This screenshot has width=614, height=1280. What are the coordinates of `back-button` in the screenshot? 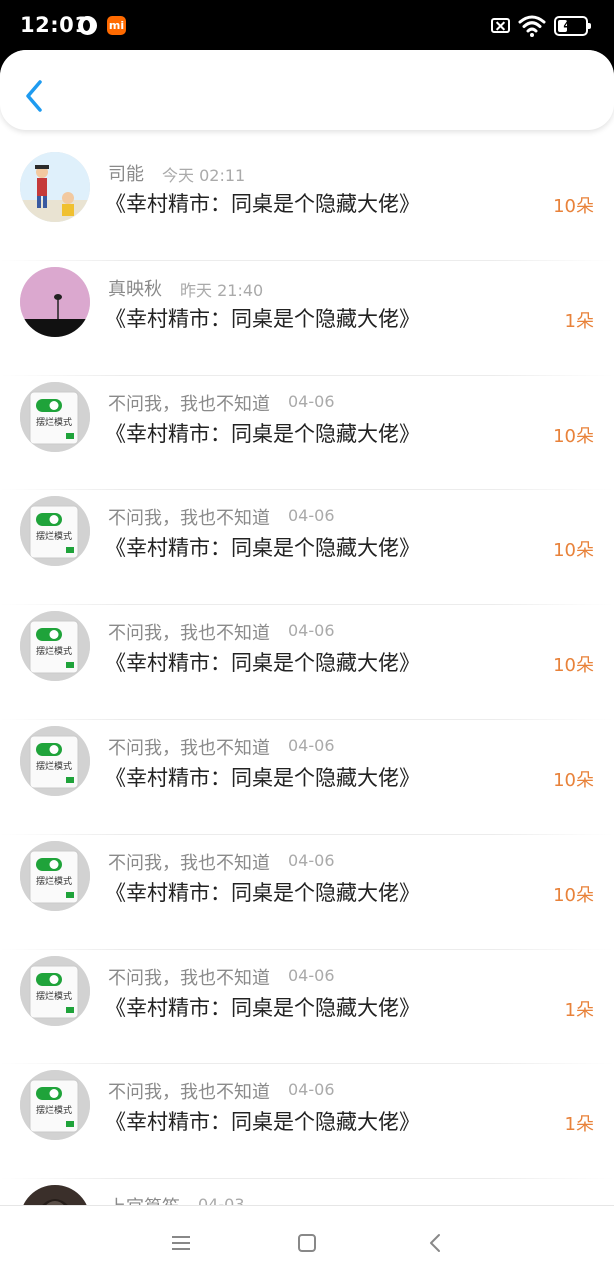 It's located at (35, 96).